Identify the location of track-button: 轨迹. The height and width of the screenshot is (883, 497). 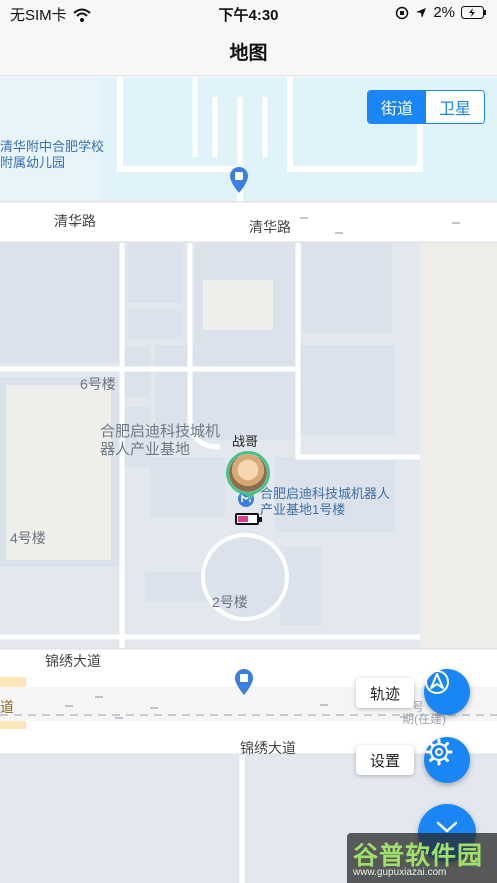
(385, 693).